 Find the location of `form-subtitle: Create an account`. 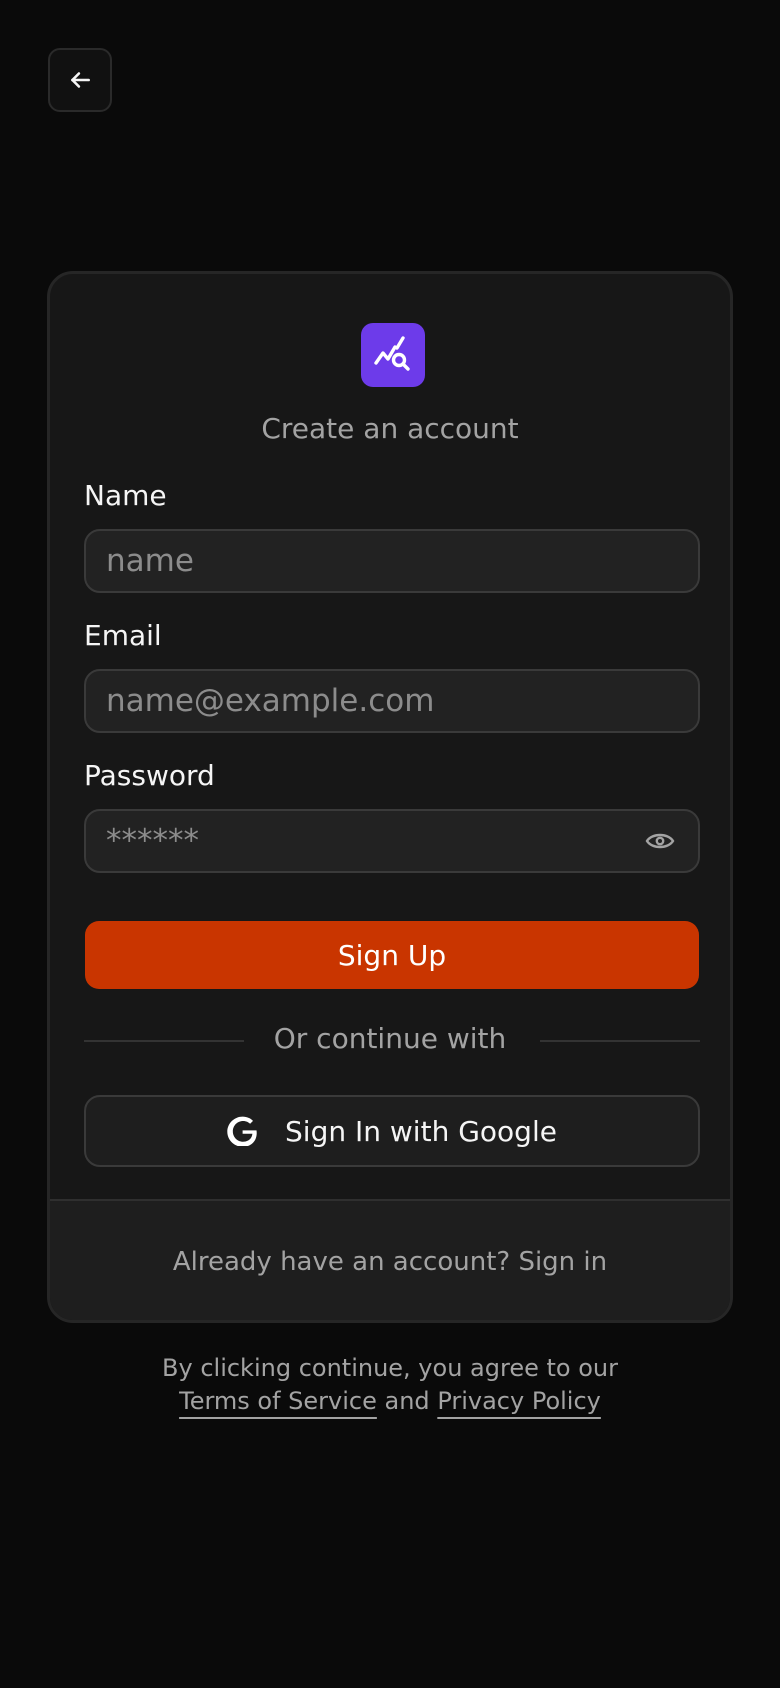

form-subtitle: Create an account is located at coordinates (390, 428).